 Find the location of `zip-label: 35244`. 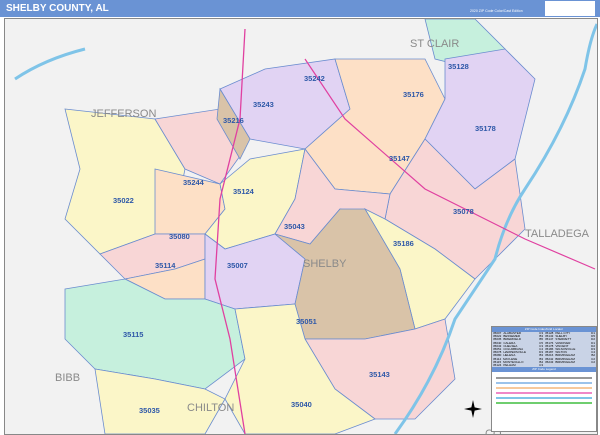

zip-label: 35244 is located at coordinates (194, 182).